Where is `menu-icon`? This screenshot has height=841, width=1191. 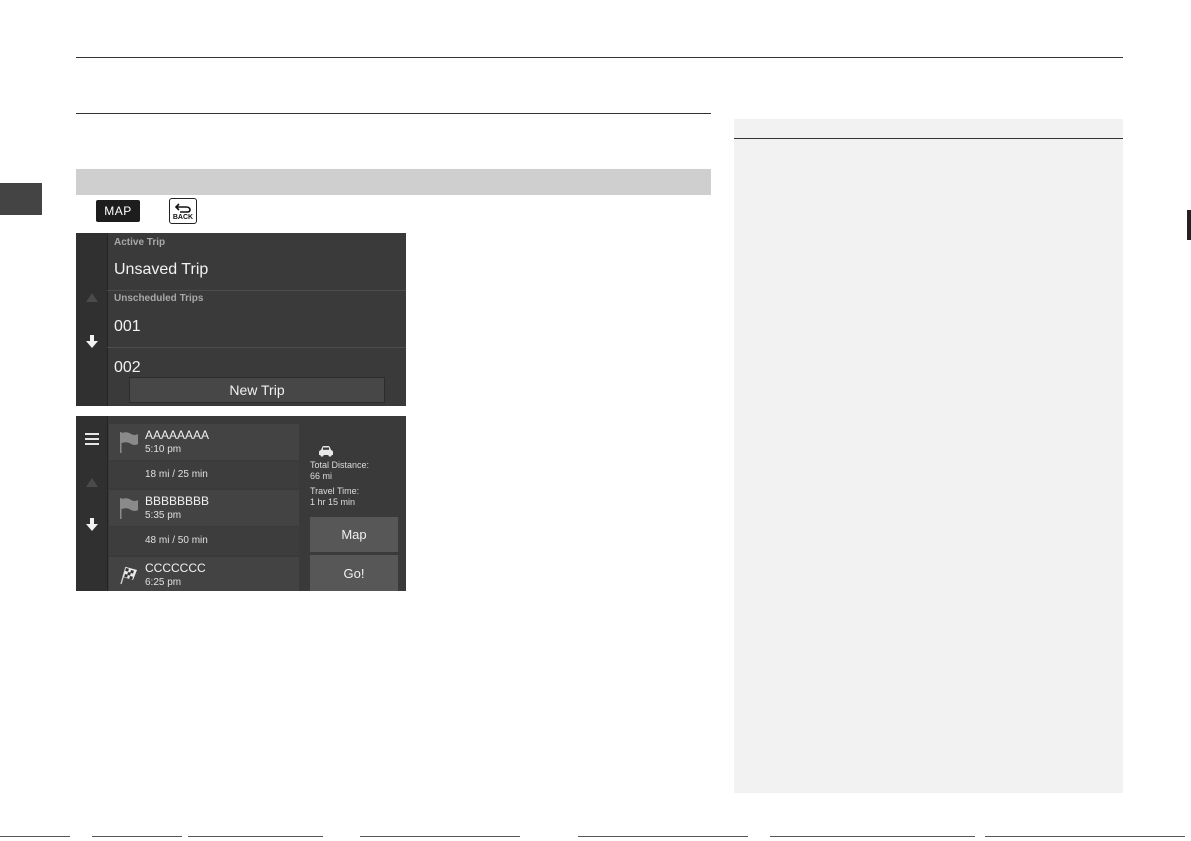
menu-icon is located at coordinates (92, 440).